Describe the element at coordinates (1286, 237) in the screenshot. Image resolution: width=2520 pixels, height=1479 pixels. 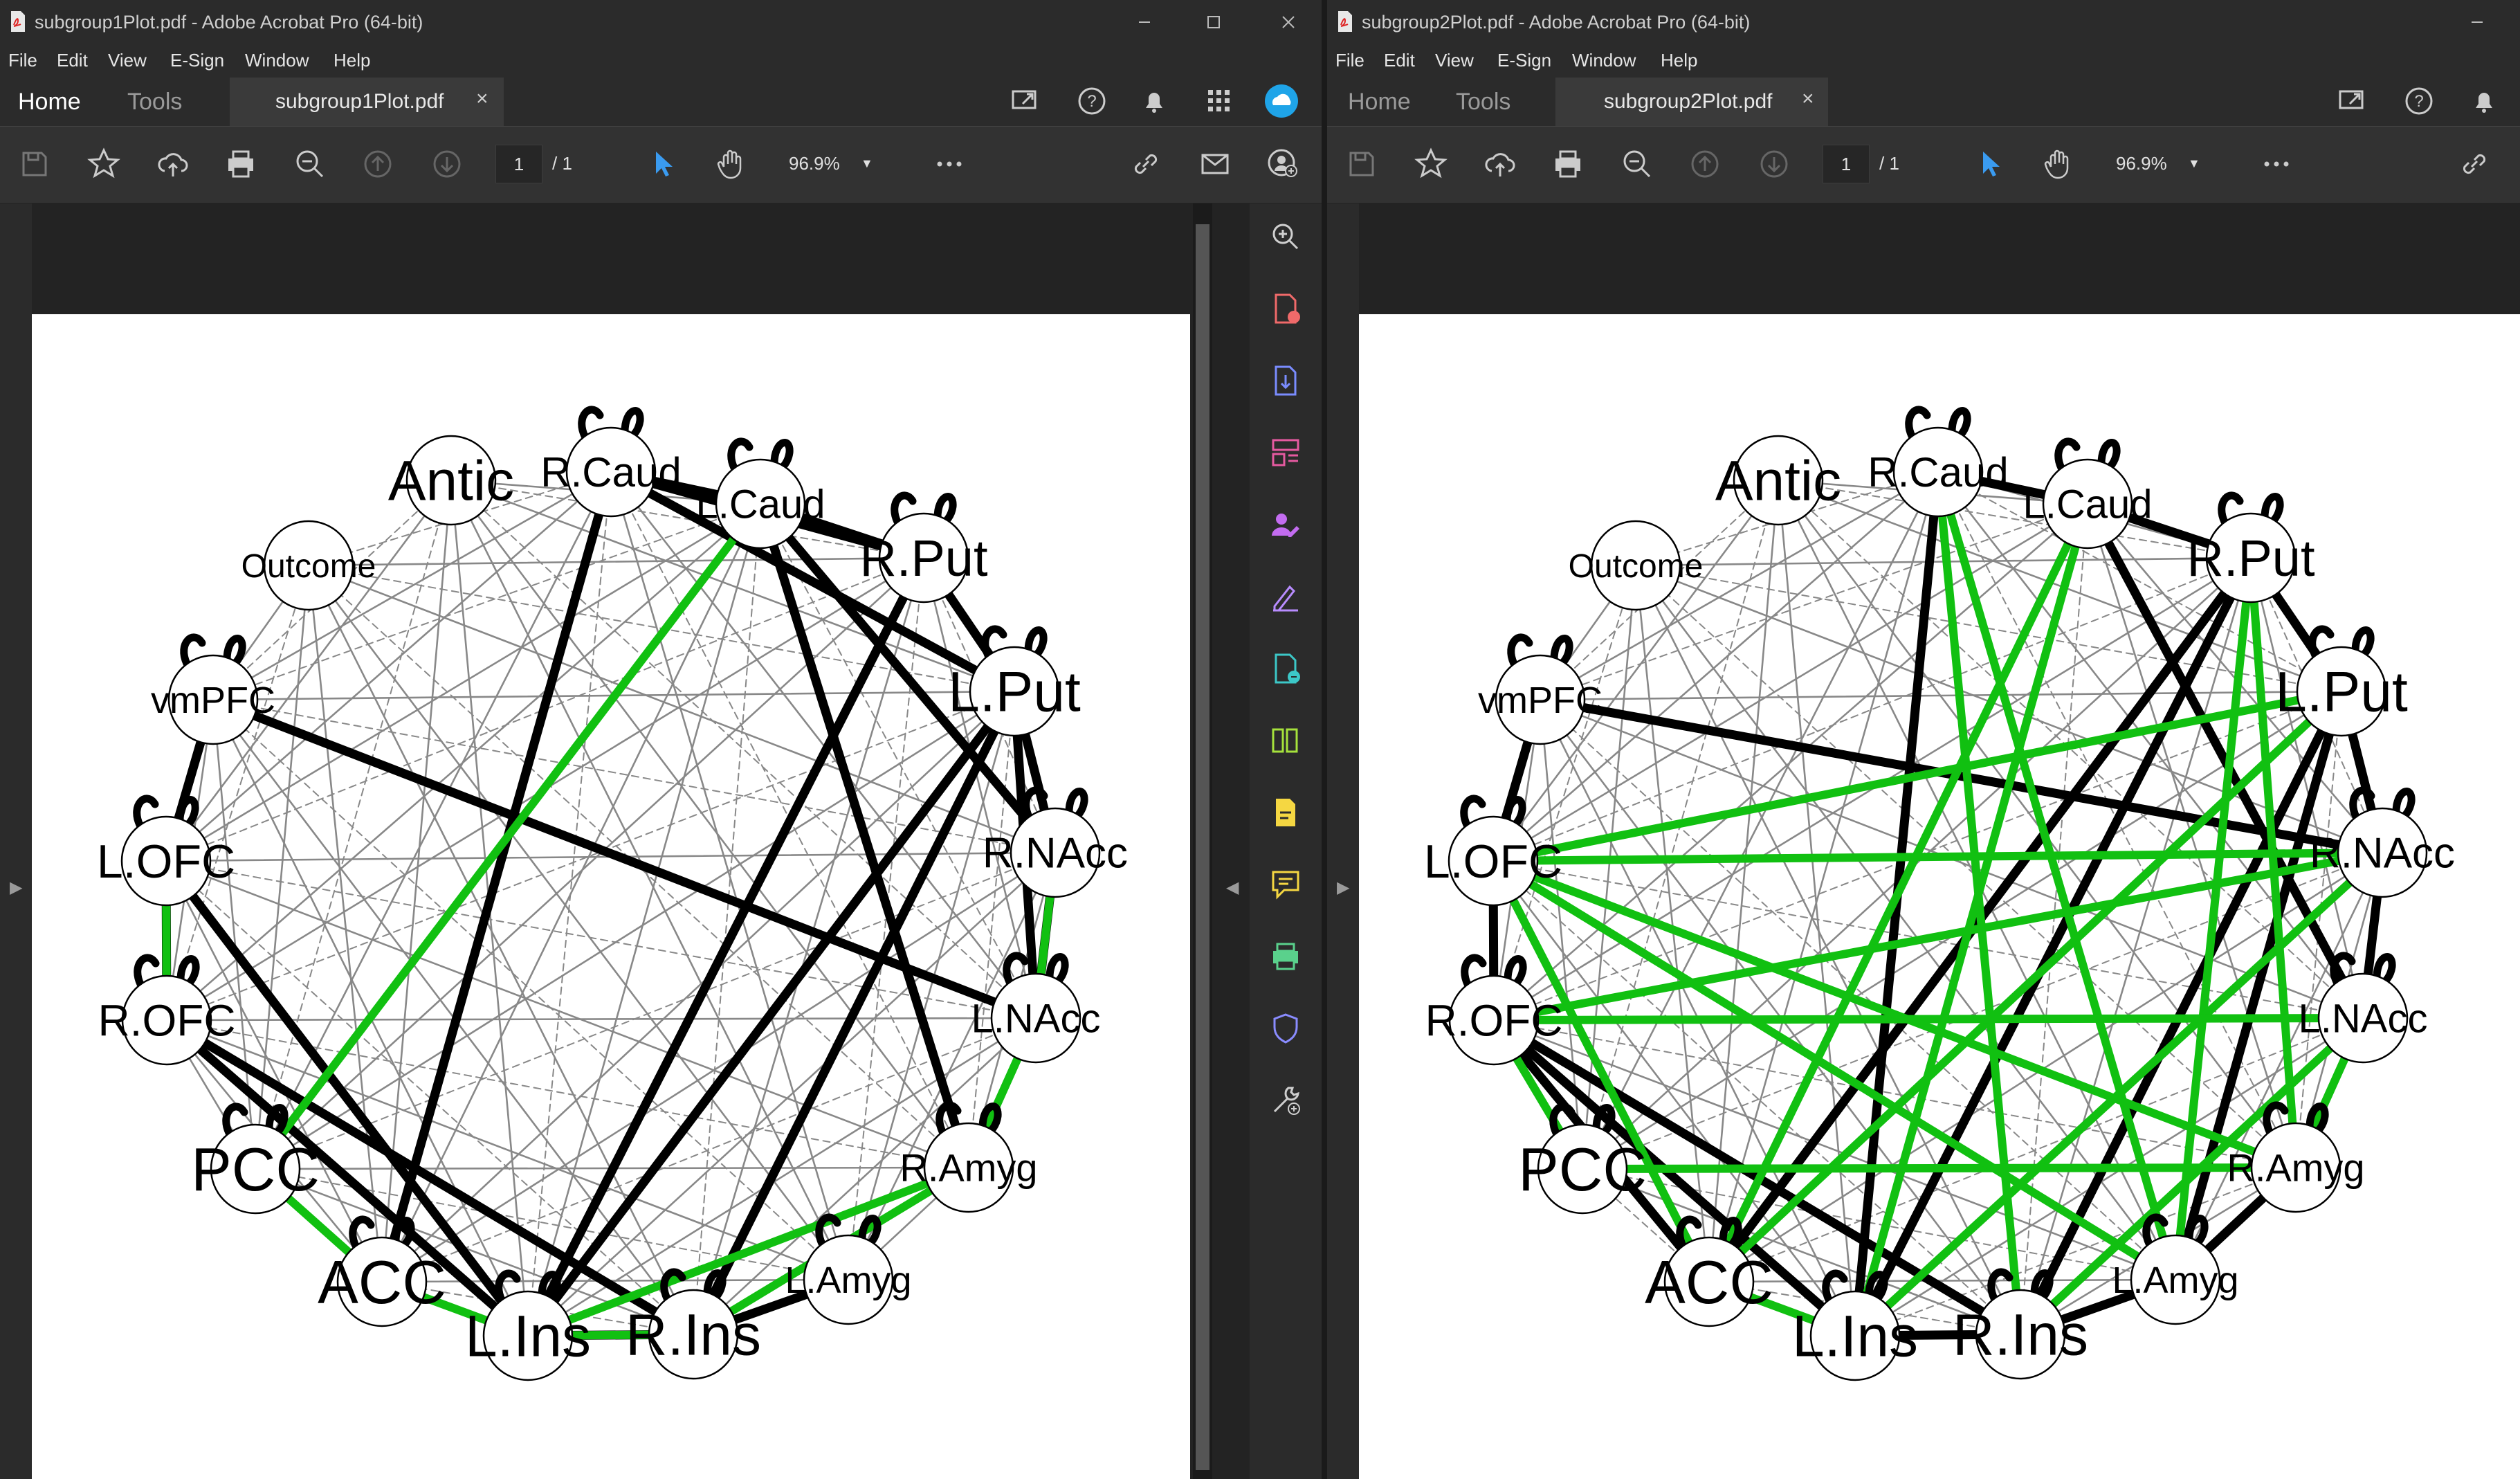
I see `search-zoom-icon` at that location.